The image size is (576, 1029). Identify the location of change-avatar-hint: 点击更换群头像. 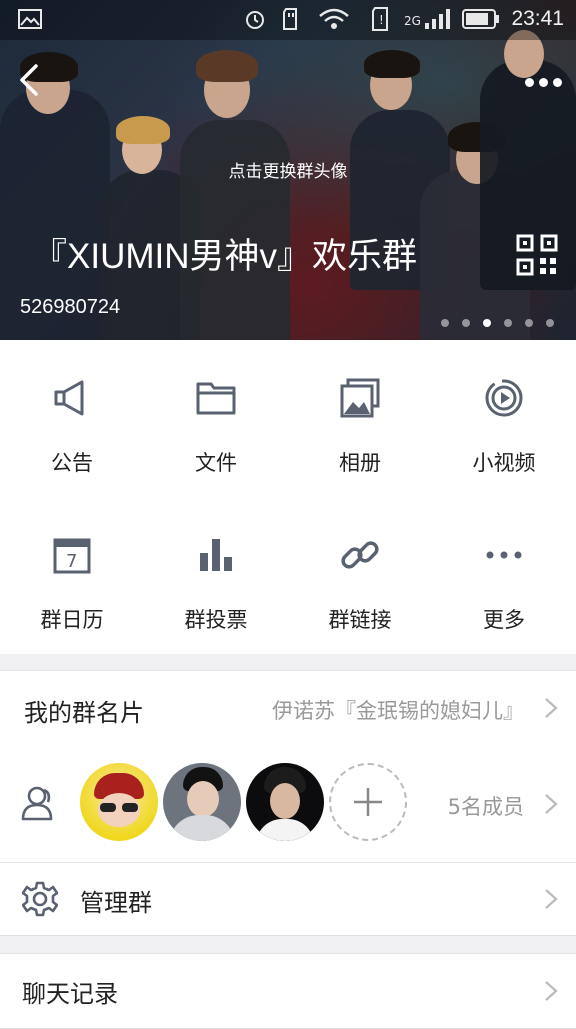
(288, 169).